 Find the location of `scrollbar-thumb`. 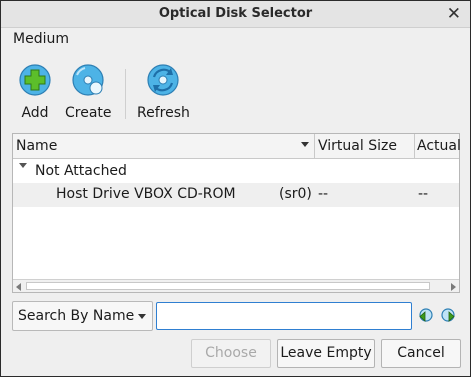

scrollbar-thumb is located at coordinates (228, 286).